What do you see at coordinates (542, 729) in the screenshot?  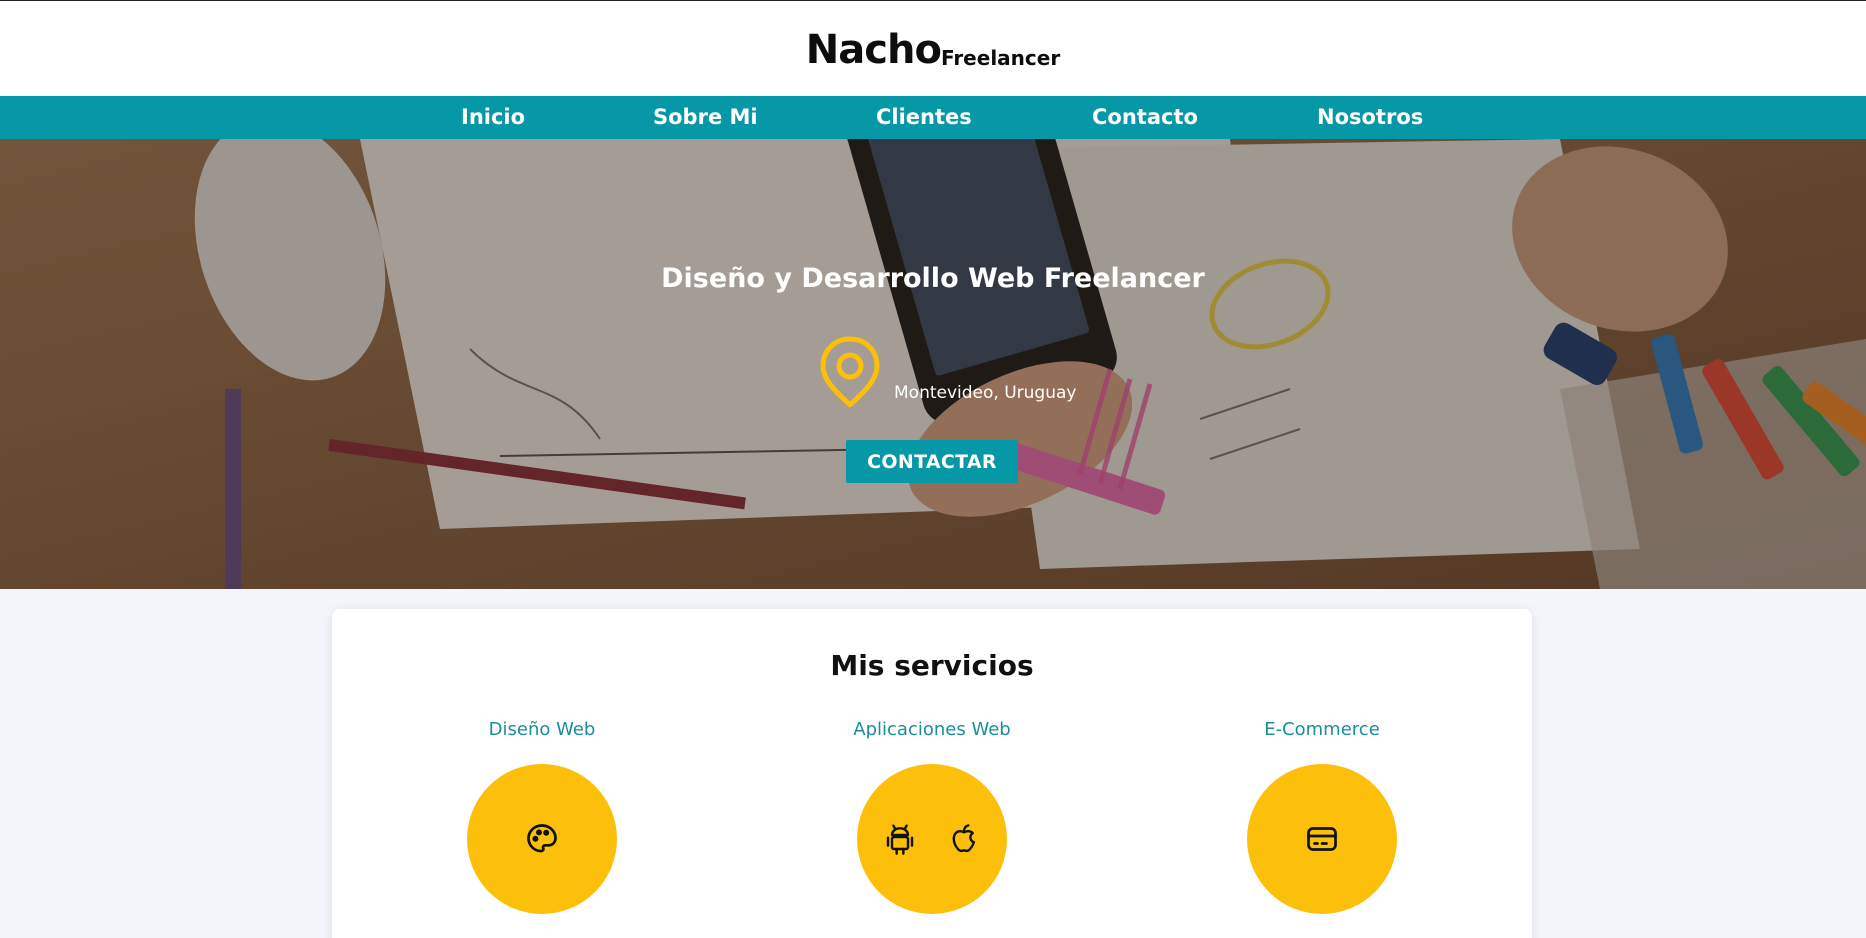 I see `service-label: Diseño Web` at bounding box center [542, 729].